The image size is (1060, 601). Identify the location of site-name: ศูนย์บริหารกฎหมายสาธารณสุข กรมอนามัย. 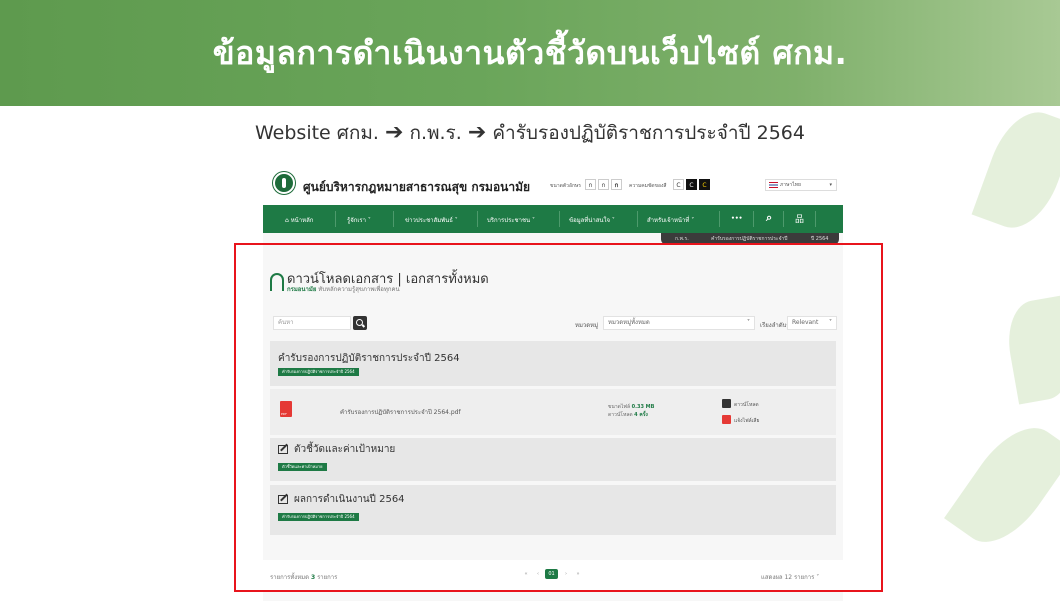
(417, 187).